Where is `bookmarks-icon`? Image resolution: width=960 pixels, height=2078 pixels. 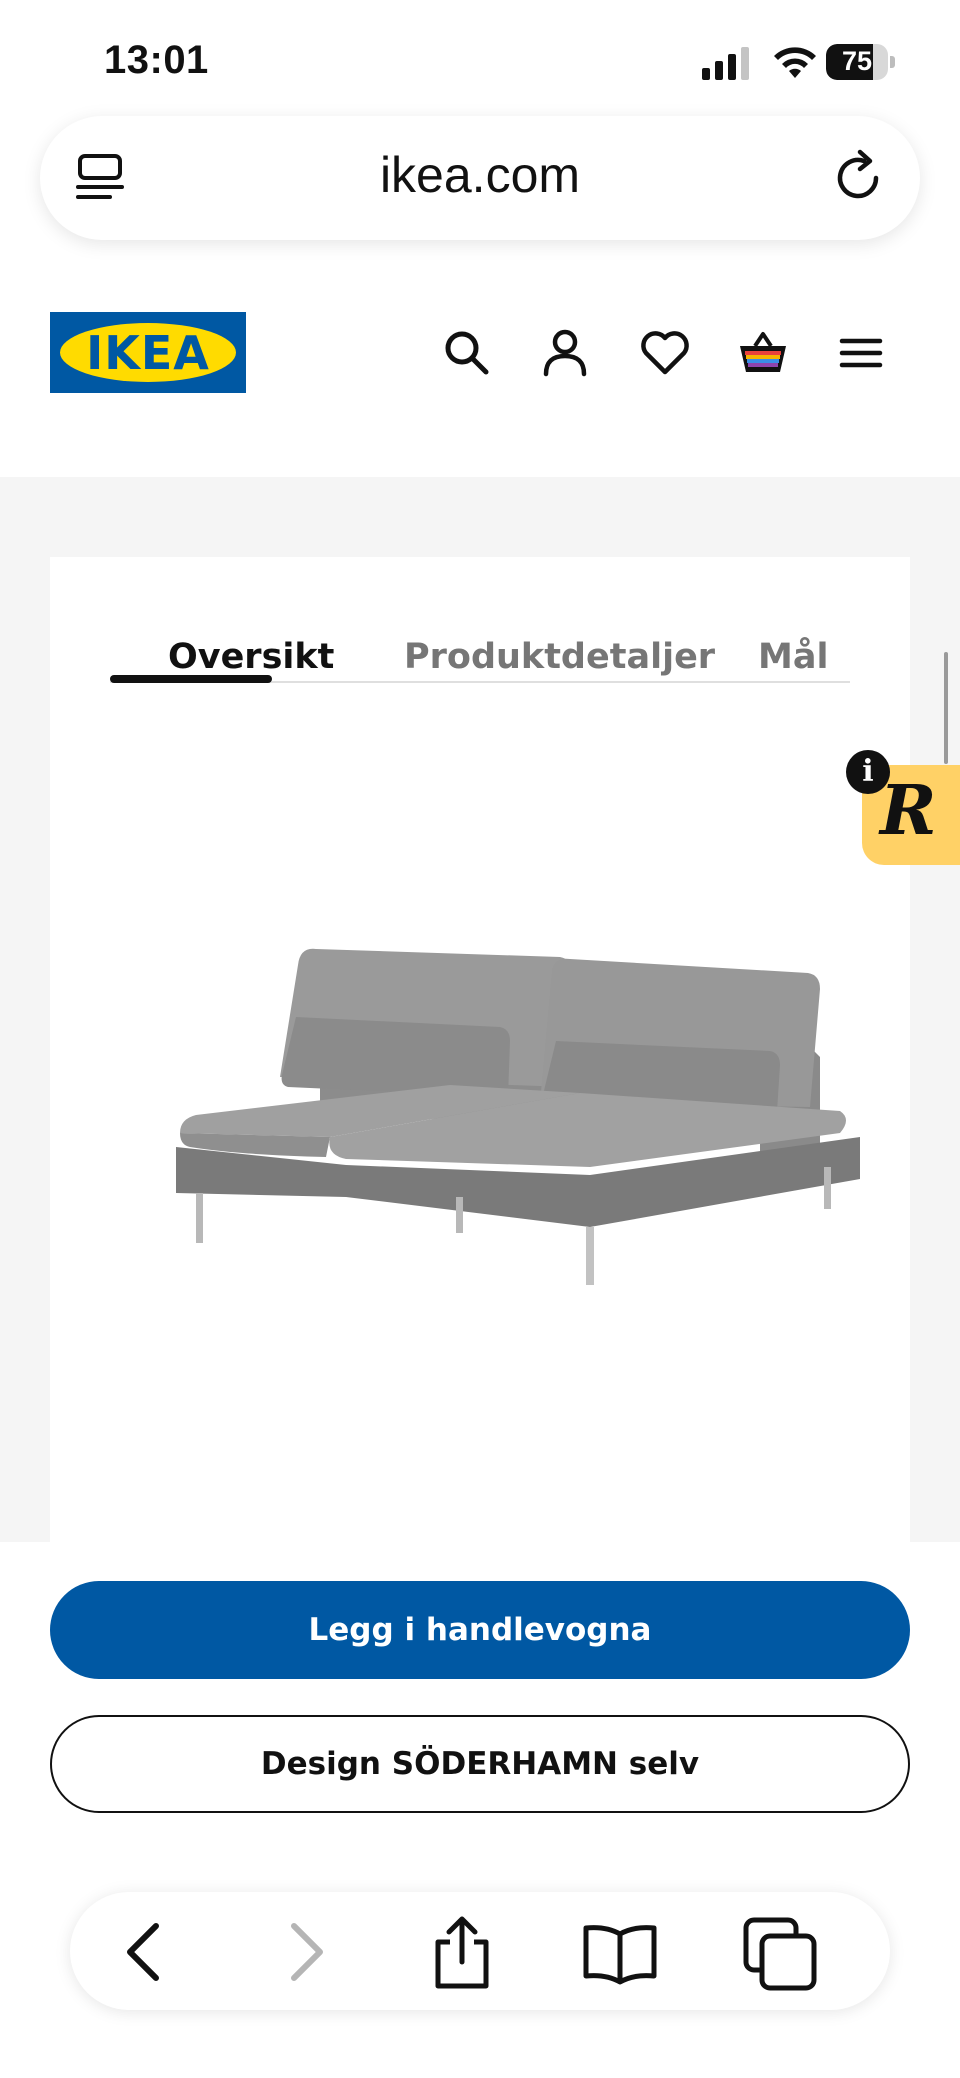 bookmarks-icon is located at coordinates (620, 1952).